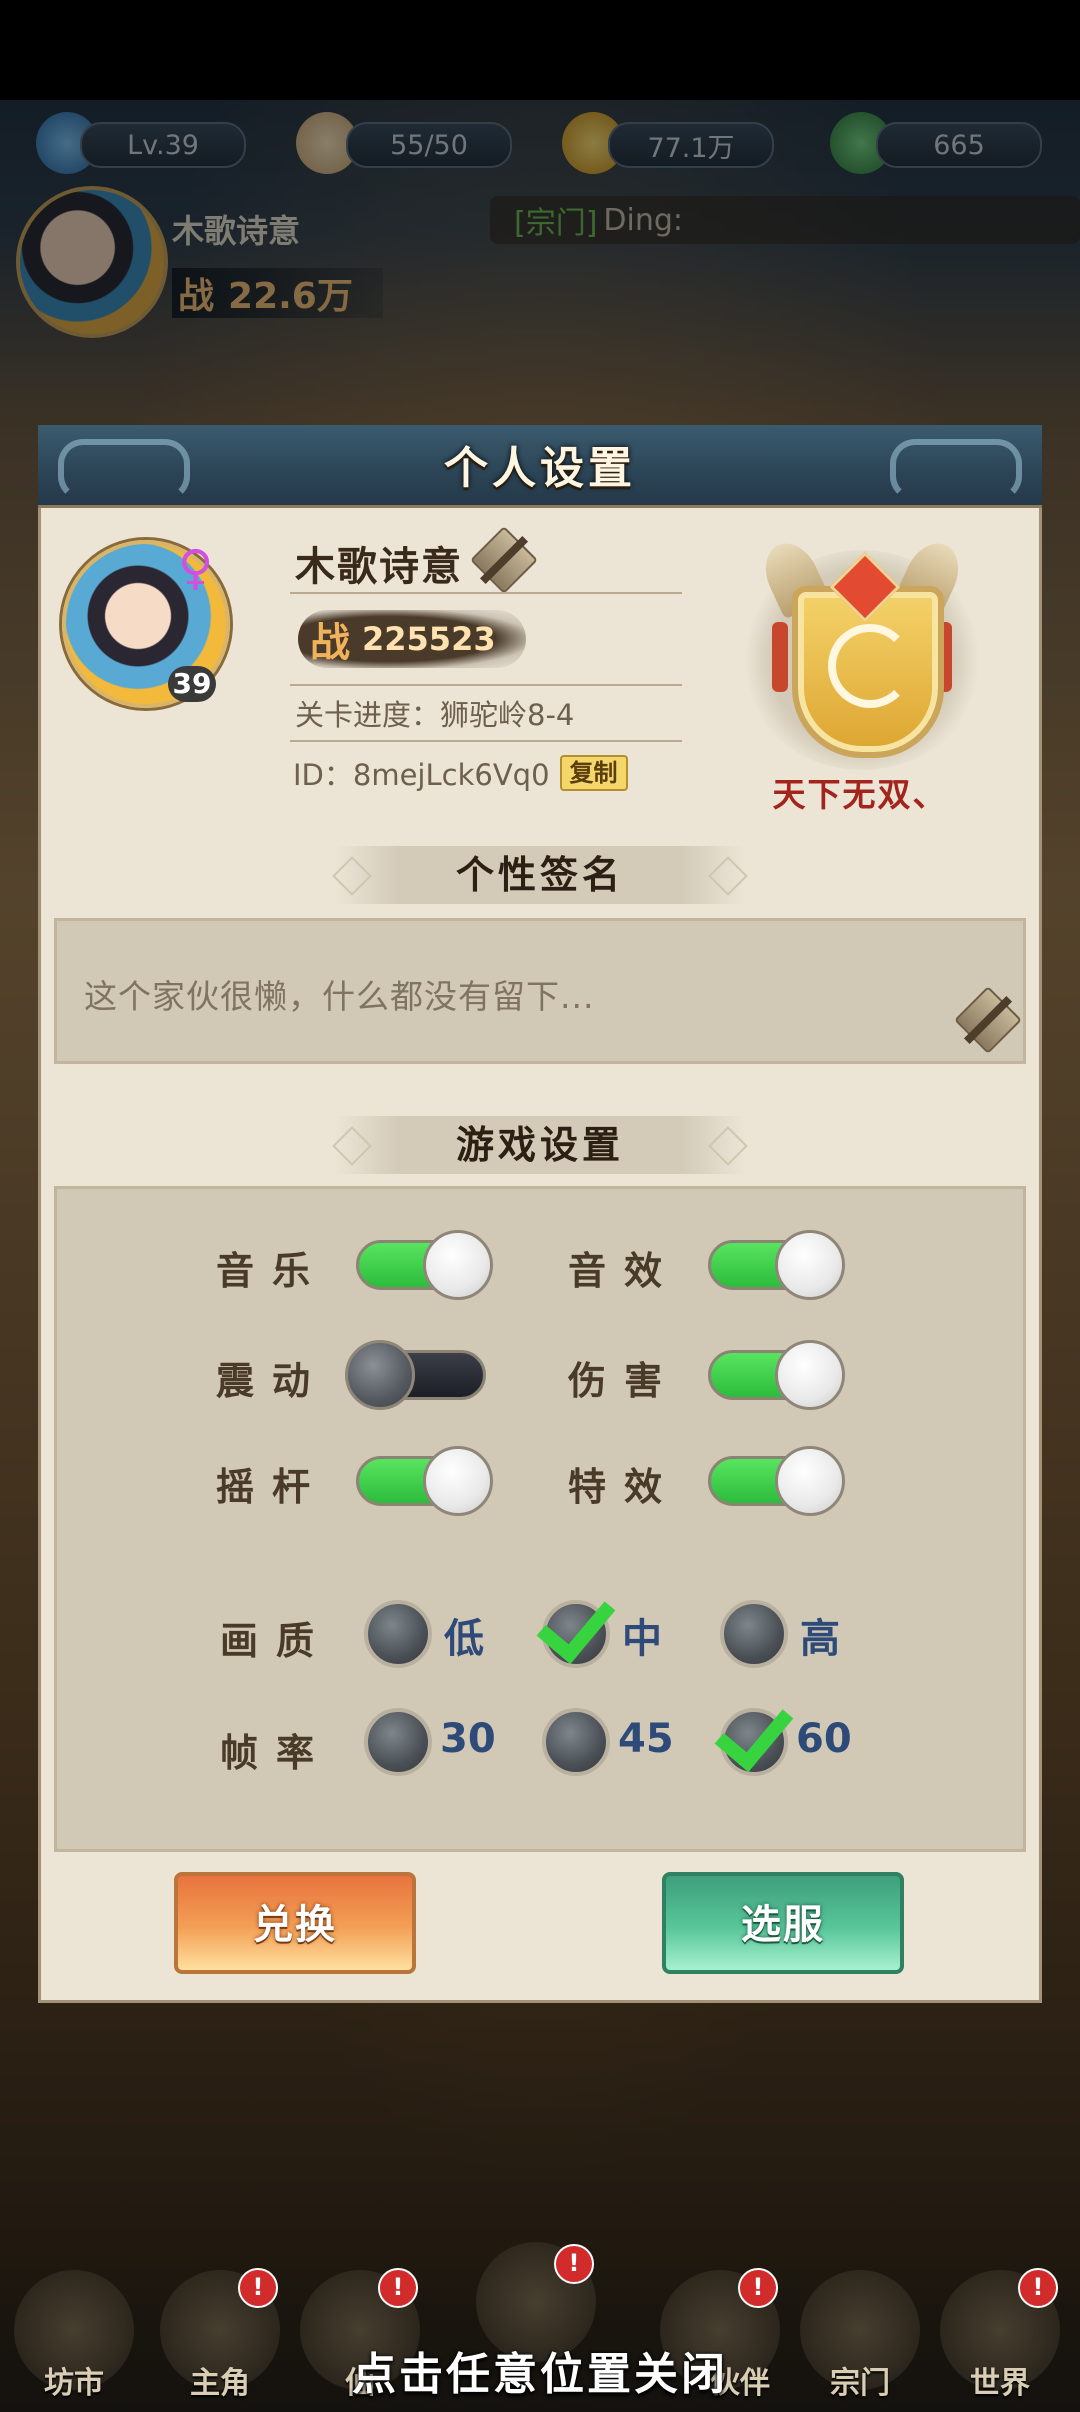 This screenshot has width=1080, height=2412. What do you see at coordinates (540, 875) in the screenshot?
I see `signature-header: 个性签名` at bounding box center [540, 875].